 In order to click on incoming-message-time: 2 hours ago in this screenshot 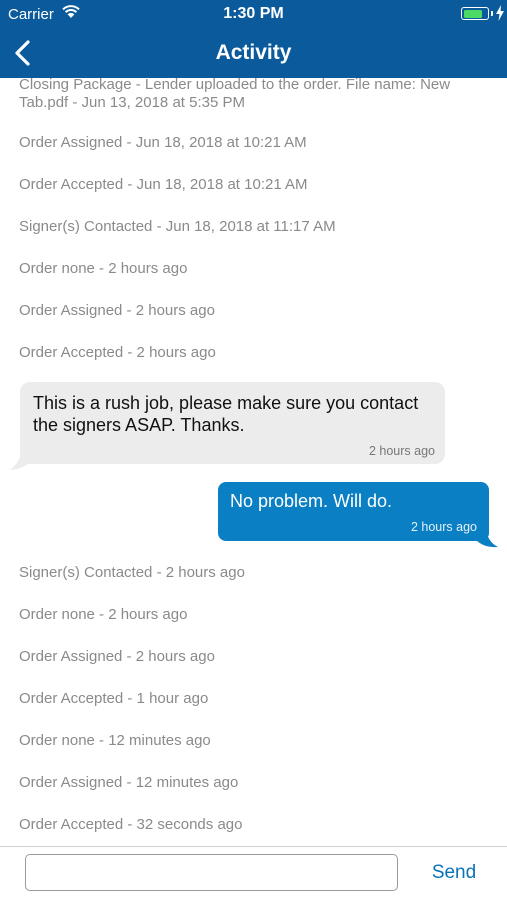, I will do `click(401, 451)`.